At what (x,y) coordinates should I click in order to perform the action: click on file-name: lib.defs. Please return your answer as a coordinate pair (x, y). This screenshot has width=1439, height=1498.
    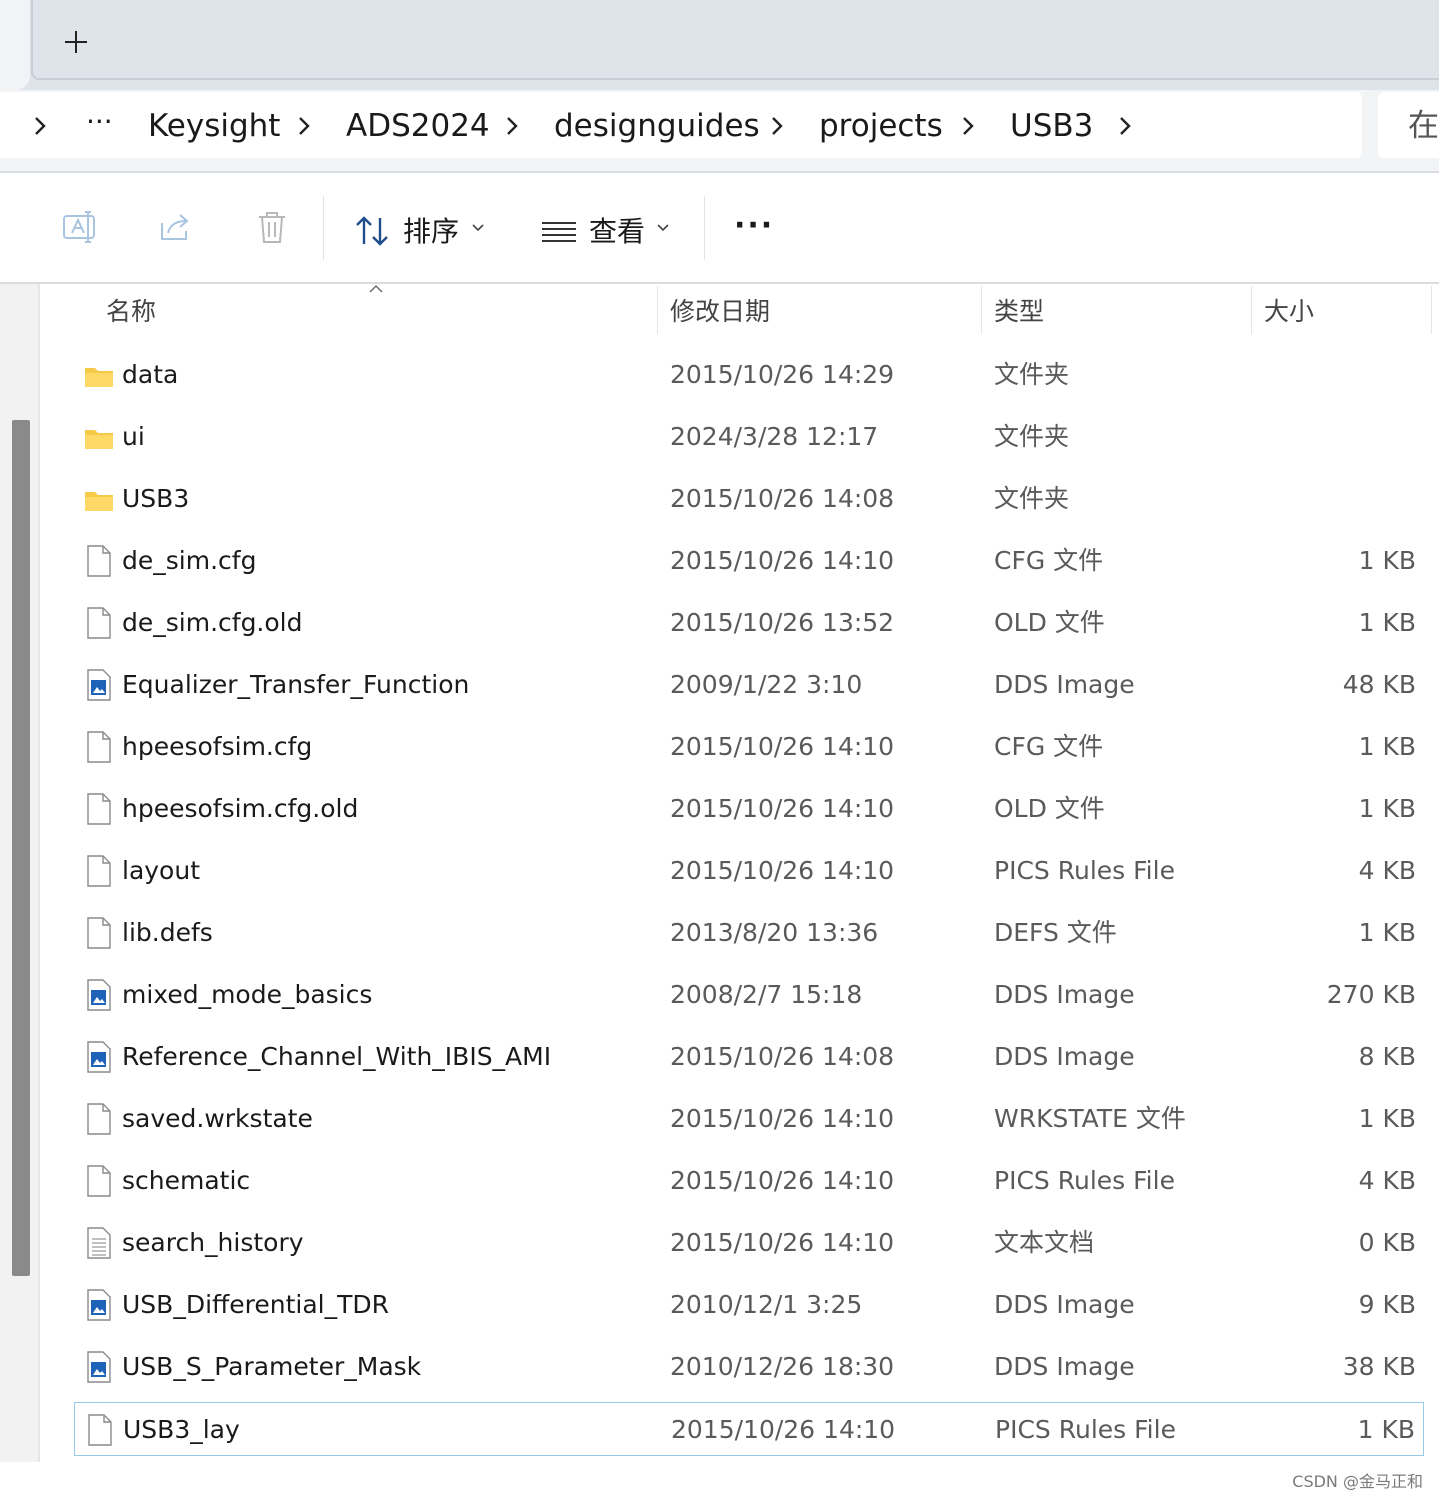
    Looking at the image, I should click on (167, 932).